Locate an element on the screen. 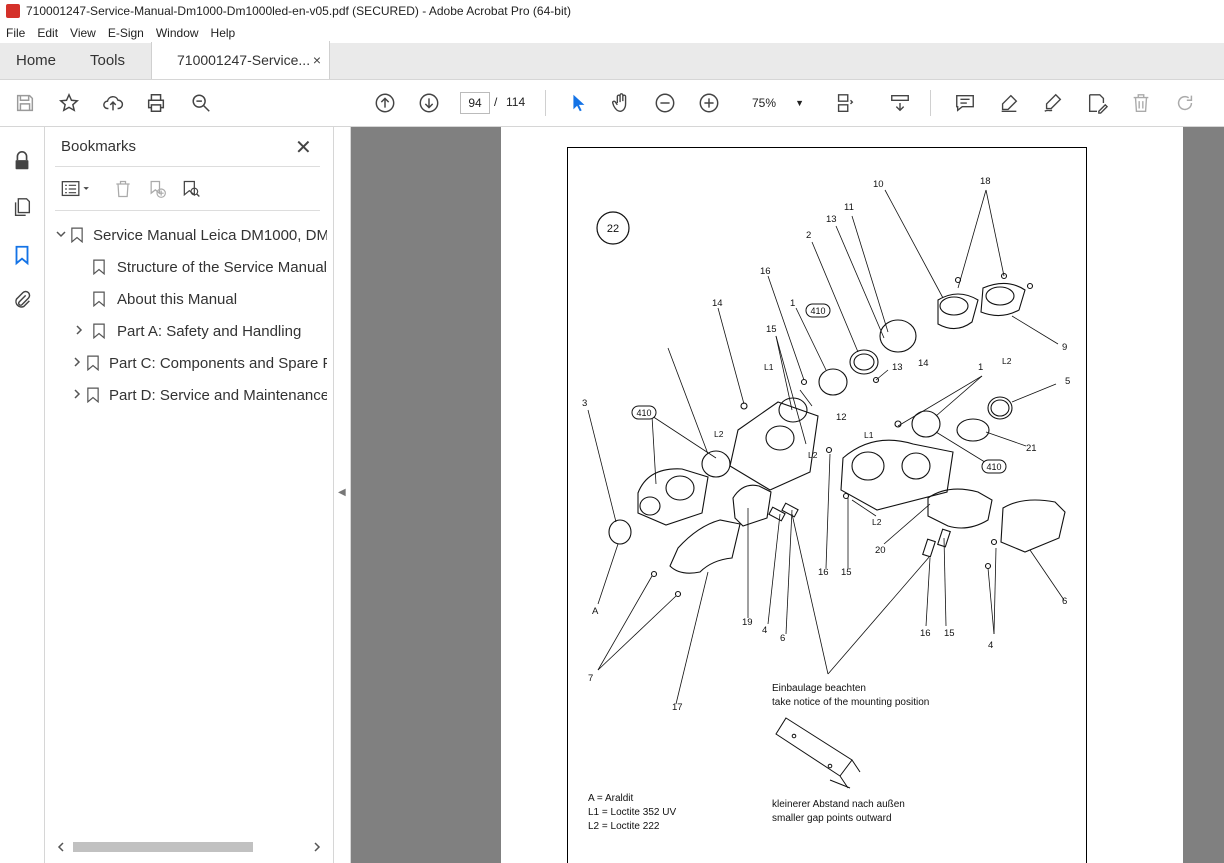 The image size is (1224, 863). tab-home: Home is located at coordinates (37, 60).